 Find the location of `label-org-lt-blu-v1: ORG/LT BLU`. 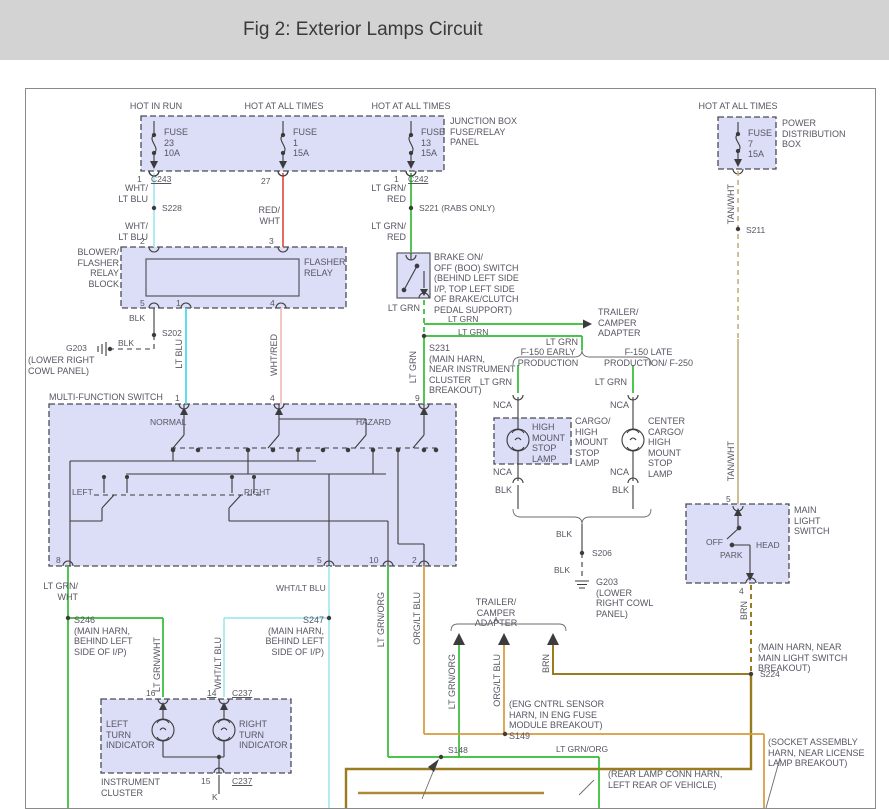

label-org-lt-blu-v1: ORG/LT BLU is located at coordinates (417, 618).